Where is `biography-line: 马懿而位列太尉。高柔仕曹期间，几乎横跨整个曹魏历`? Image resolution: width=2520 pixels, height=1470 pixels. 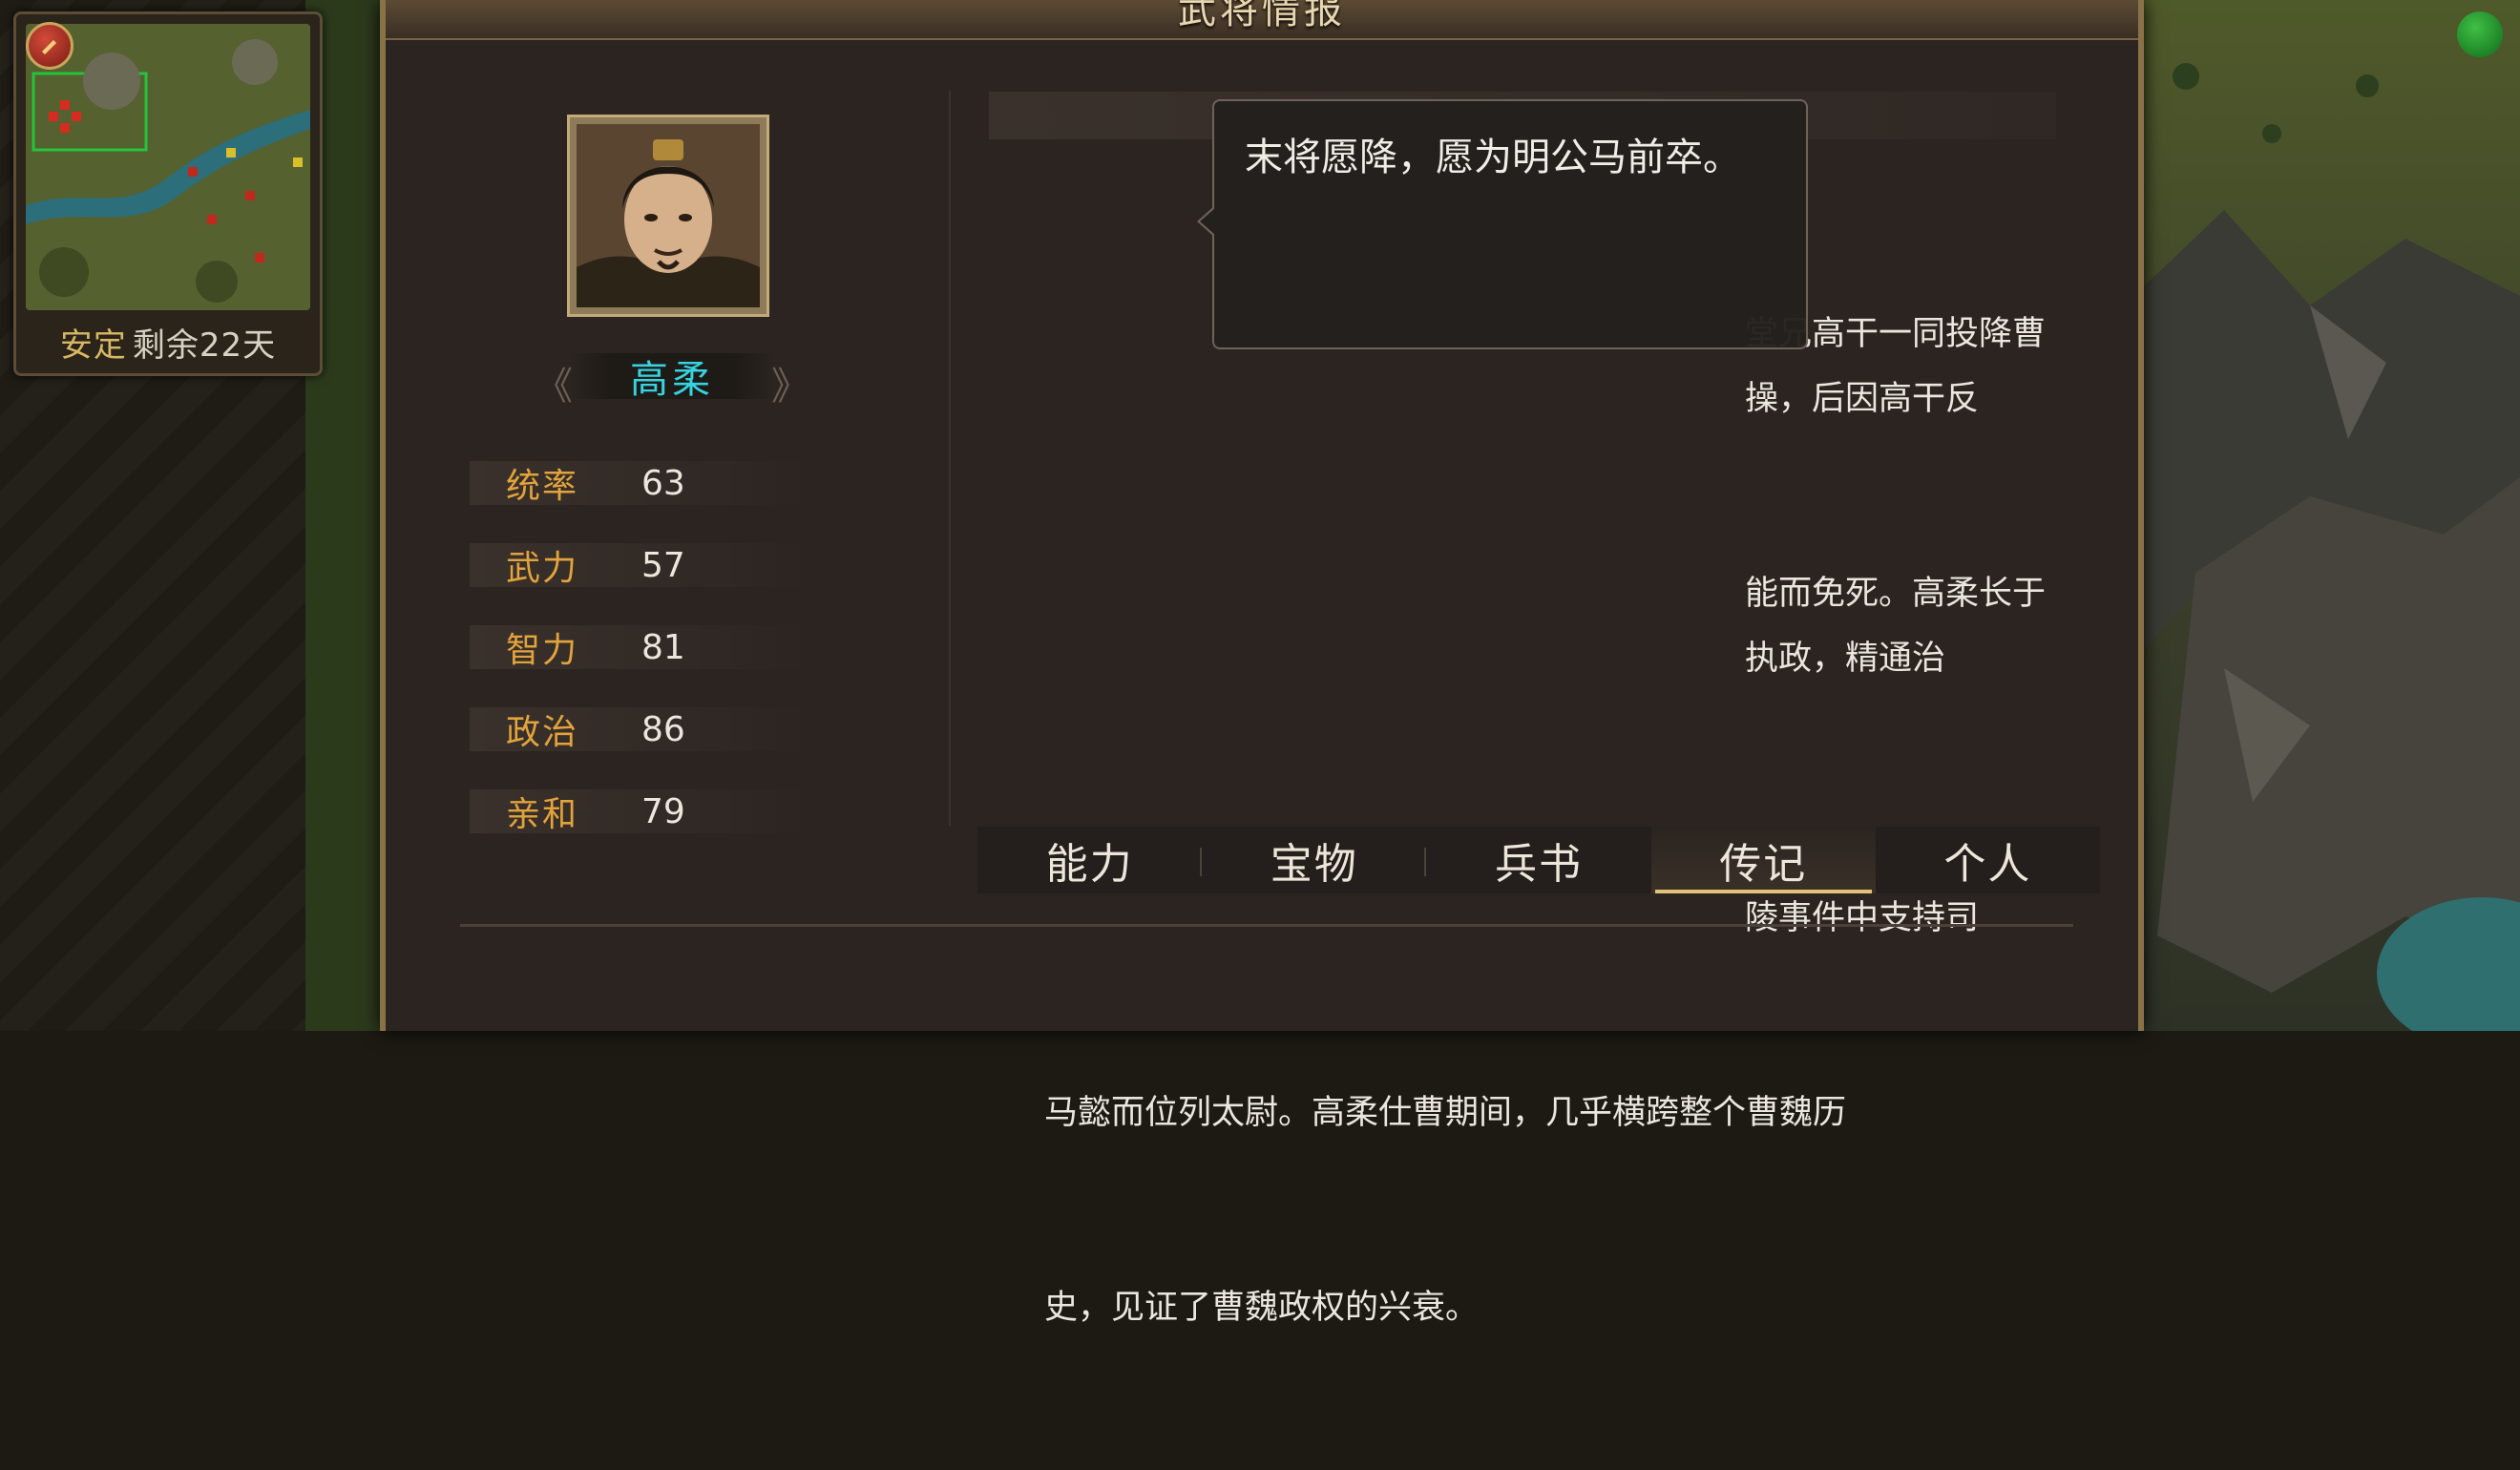 biography-line: 马懿而位列太尉。高柔仕曹期间，几乎横跨整个曹魏历 is located at coordinates (1446, 1113).